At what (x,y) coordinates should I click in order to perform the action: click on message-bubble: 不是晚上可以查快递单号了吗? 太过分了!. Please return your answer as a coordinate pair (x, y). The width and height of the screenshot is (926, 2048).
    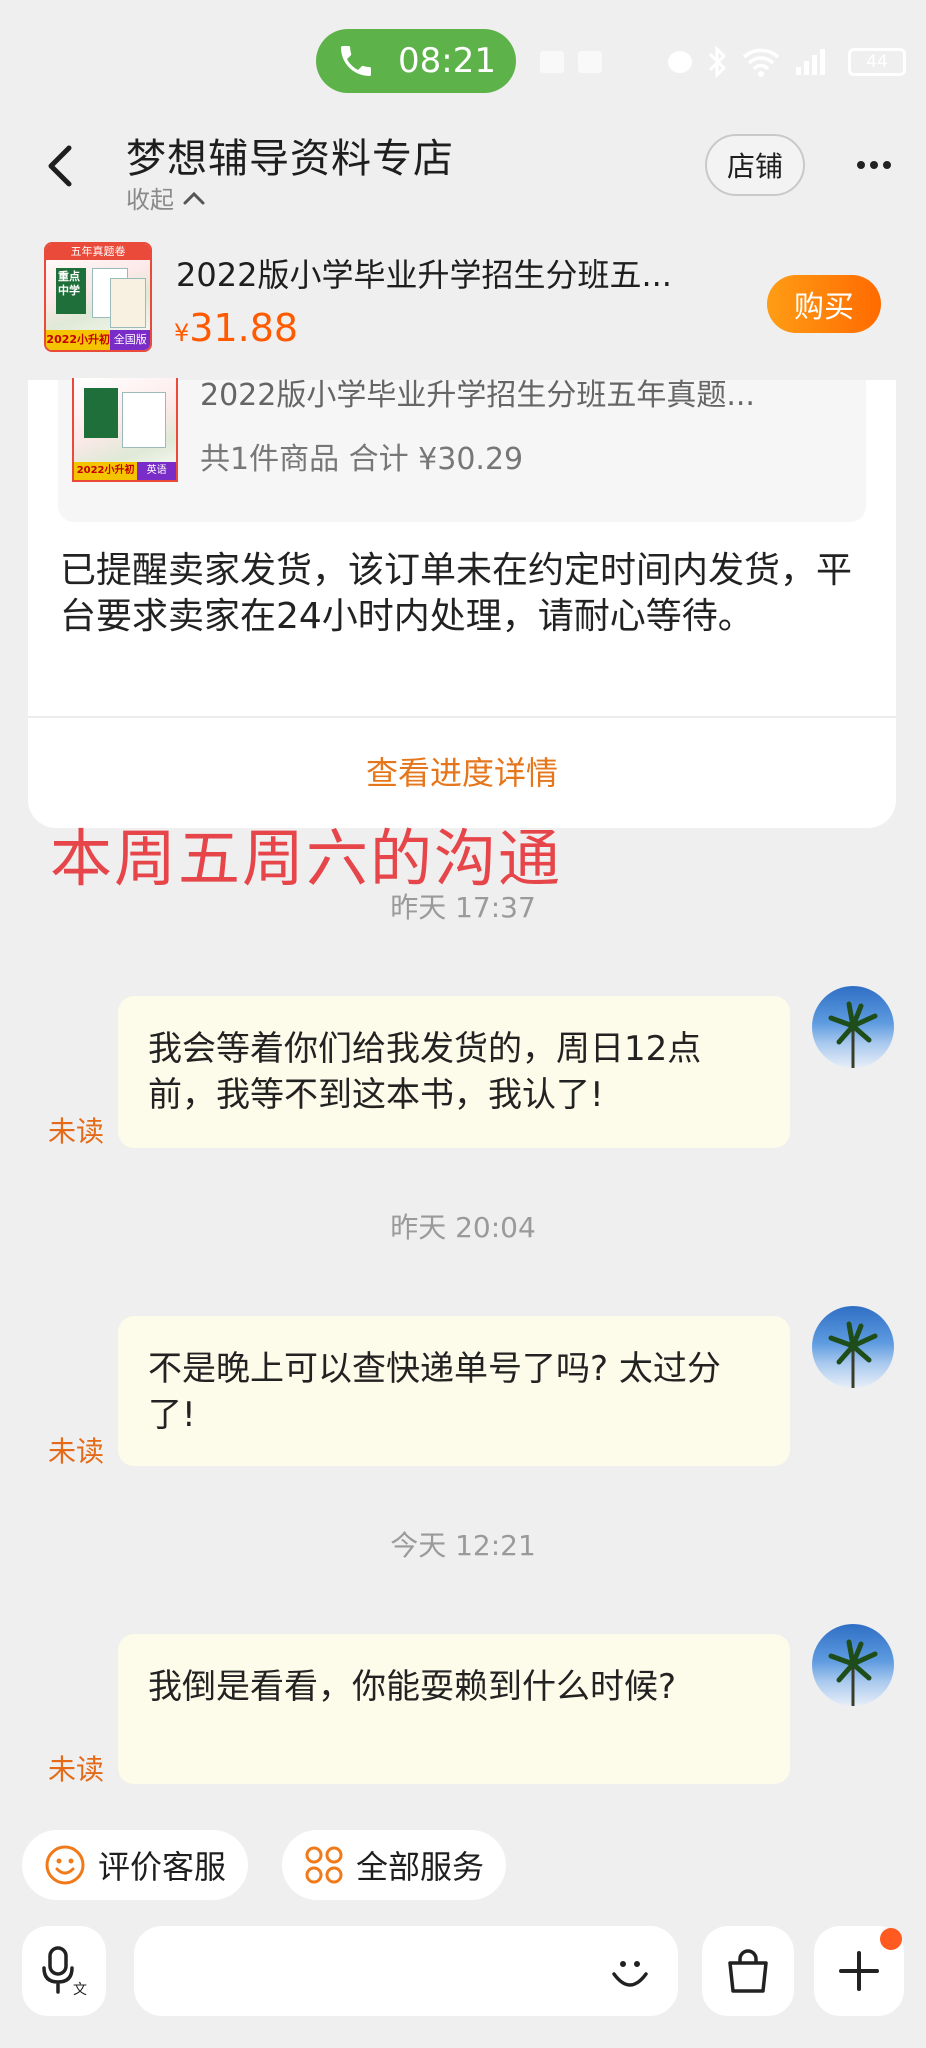
    Looking at the image, I should click on (454, 1391).